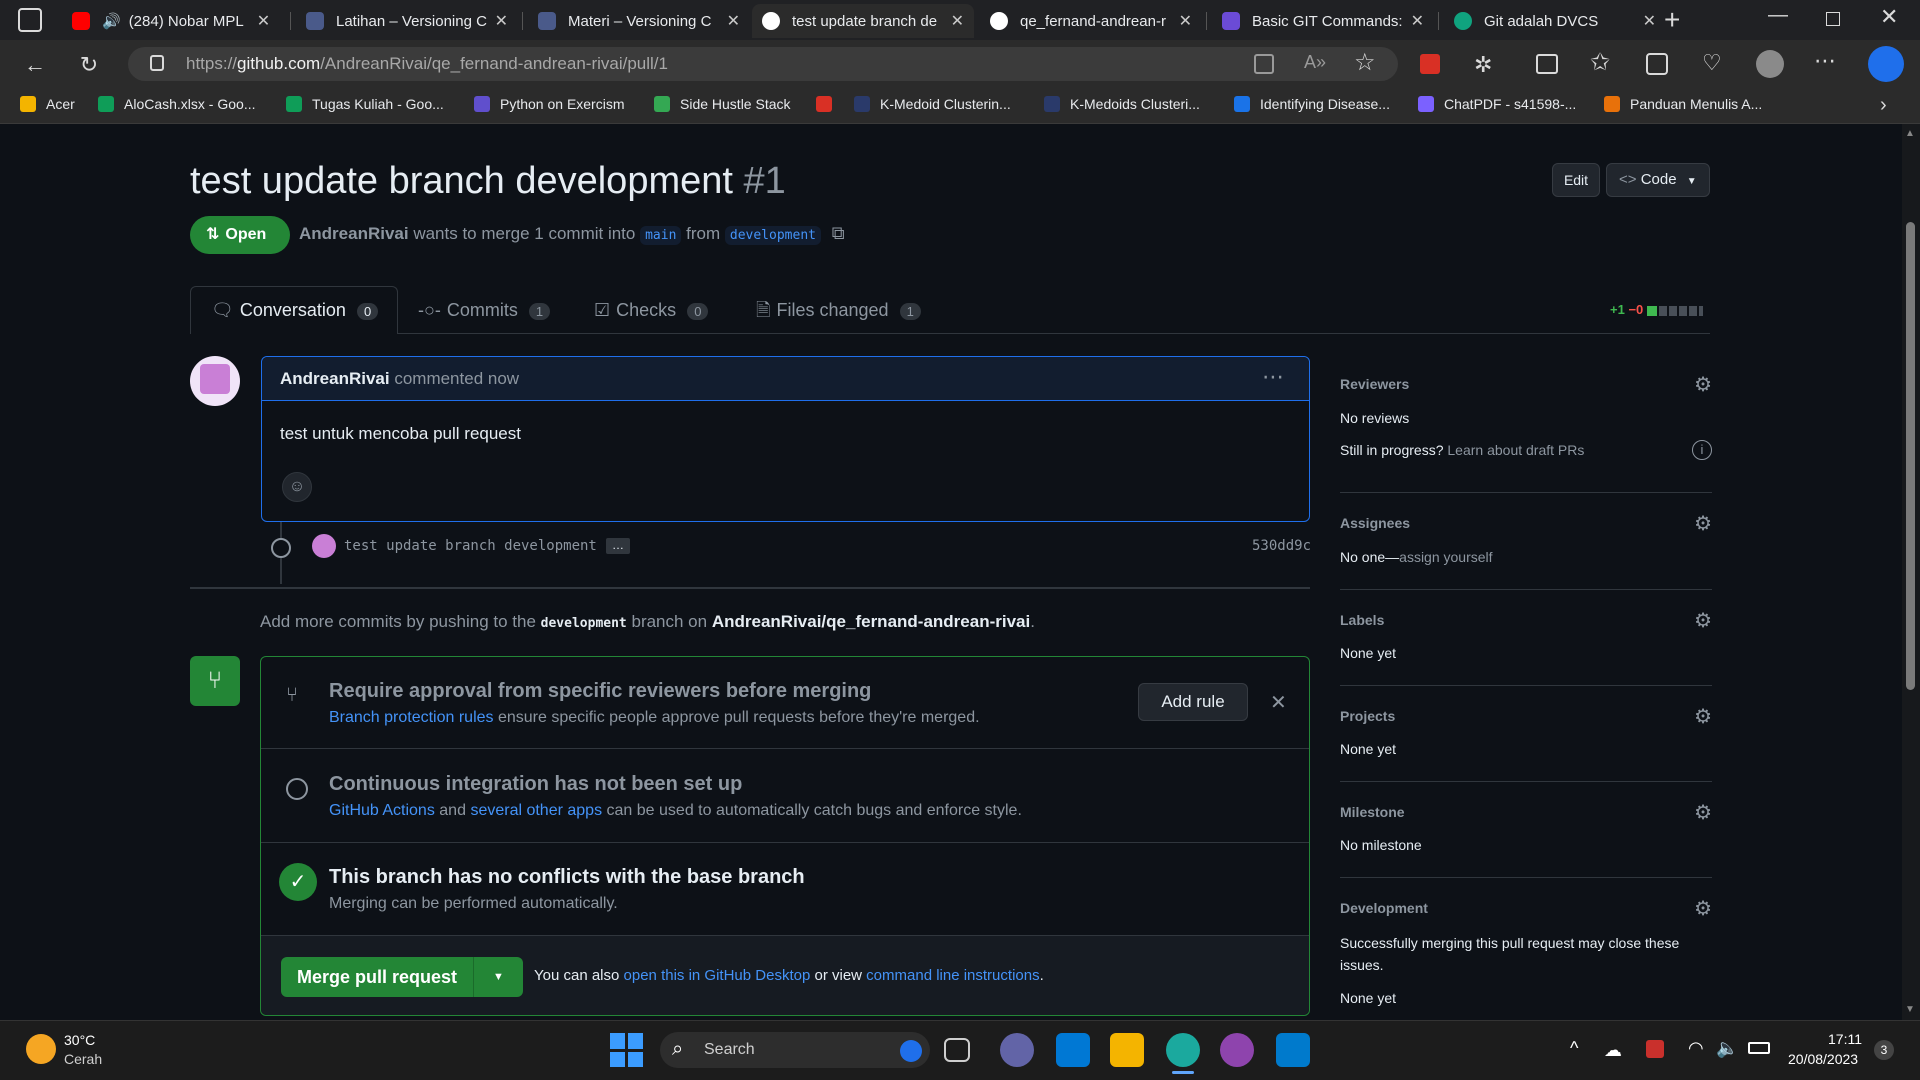 The width and height of the screenshot is (1920, 1080). What do you see at coordinates (1281, 546) in the screenshot?
I see `commit-sha-link: 530dd9c` at bounding box center [1281, 546].